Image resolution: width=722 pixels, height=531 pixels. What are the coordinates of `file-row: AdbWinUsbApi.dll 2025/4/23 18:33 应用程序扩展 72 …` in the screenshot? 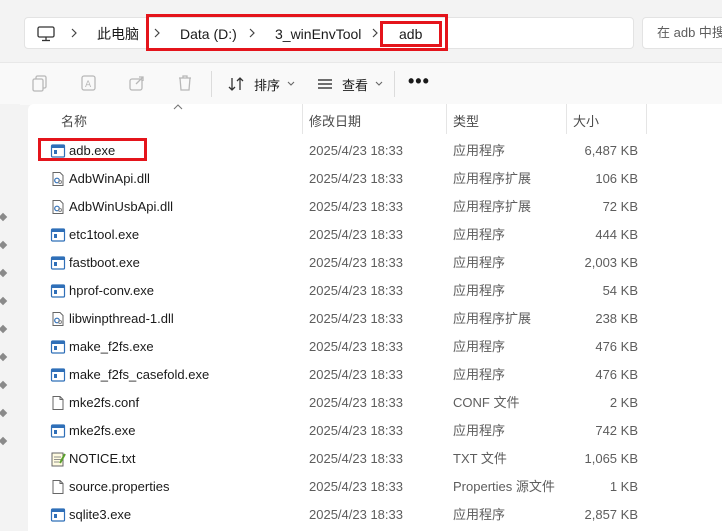 It's located at (375, 207).